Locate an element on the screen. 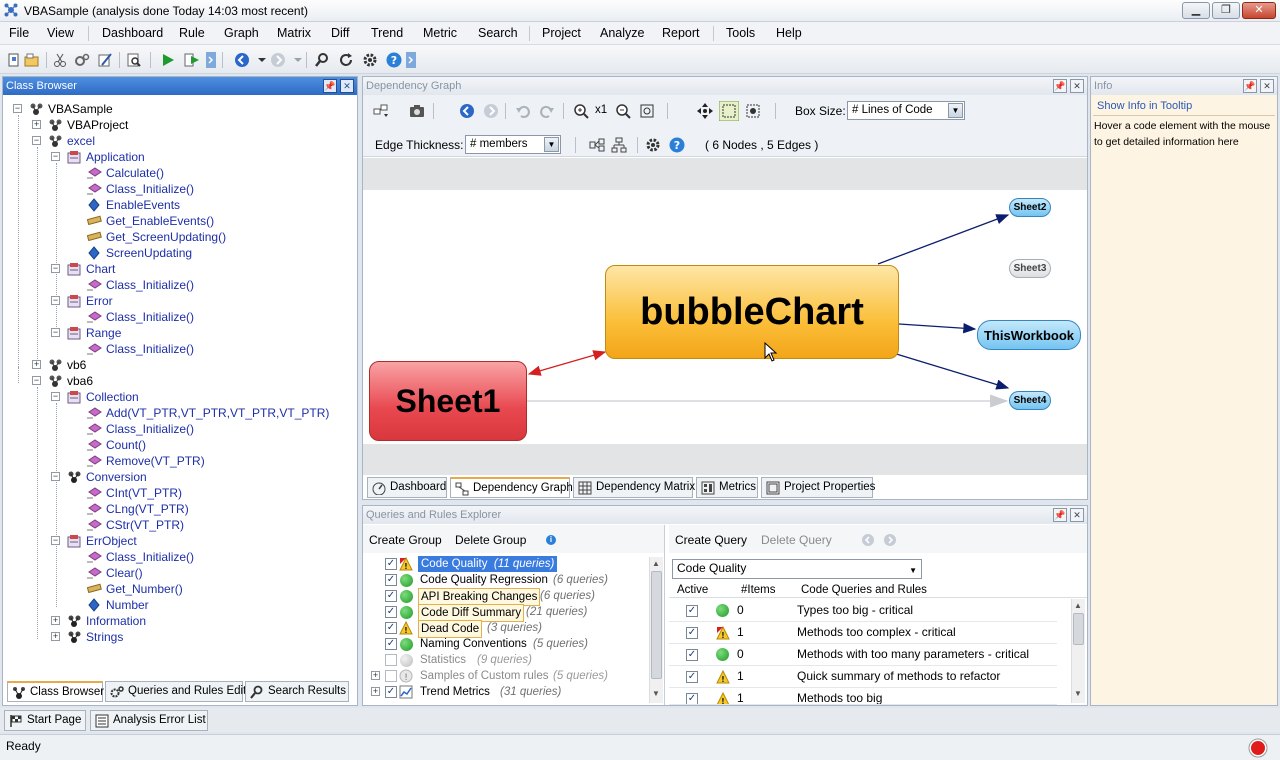  settings-gears-icon is located at coordinates (82, 60).